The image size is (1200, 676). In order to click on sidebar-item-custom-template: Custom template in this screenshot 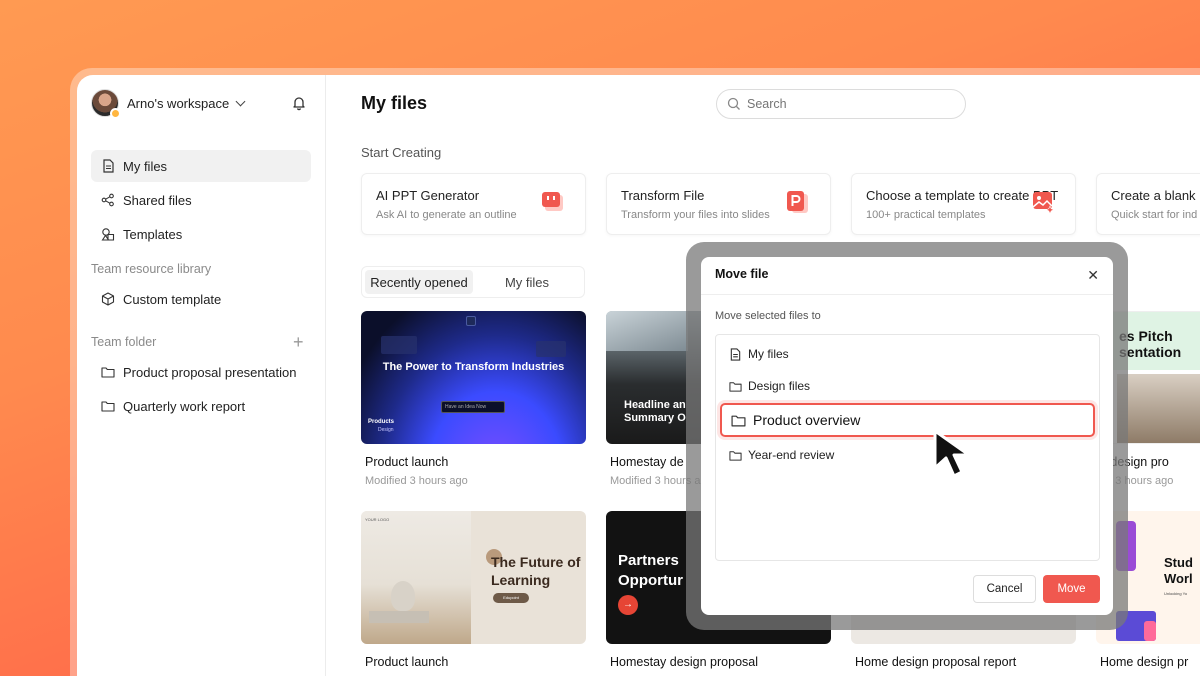, I will do `click(201, 299)`.